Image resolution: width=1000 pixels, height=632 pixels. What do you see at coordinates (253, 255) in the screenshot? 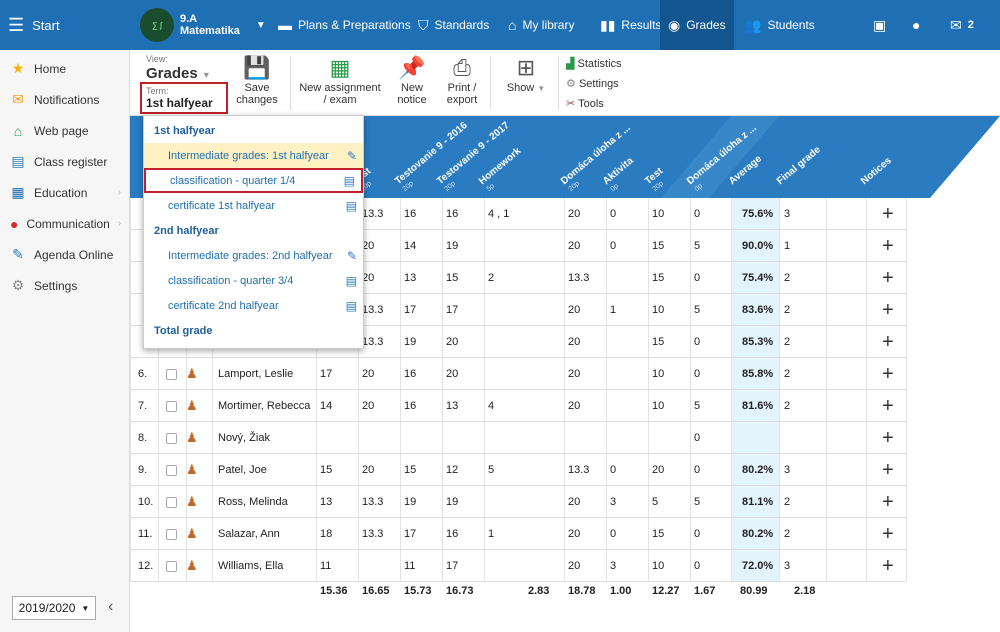
I see `dropdown-item: Intermediate grades: 2nd halfyear ✎` at bounding box center [253, 255].